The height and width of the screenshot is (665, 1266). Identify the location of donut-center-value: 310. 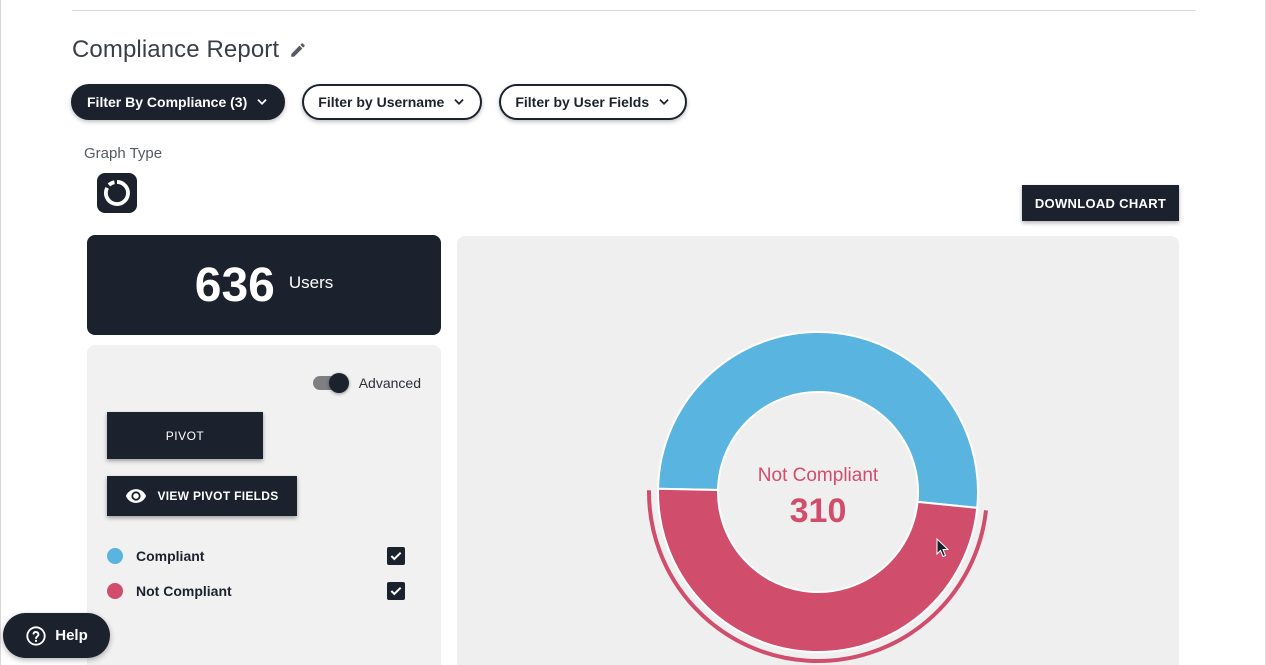
(818, 511).